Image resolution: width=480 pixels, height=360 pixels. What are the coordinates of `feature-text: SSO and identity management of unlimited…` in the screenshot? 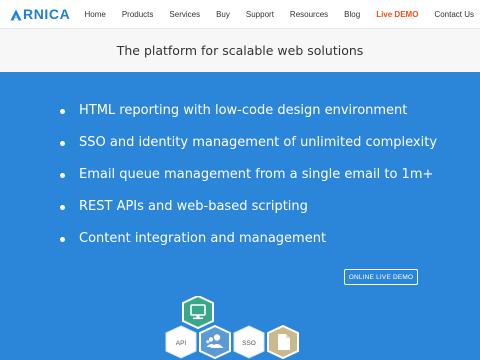 It's located at (258, 142).